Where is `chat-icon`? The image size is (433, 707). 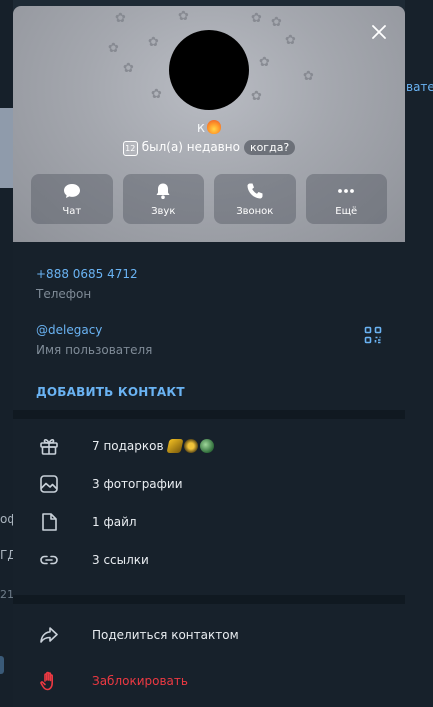 chat-icon is located at coordinates (71, 191).